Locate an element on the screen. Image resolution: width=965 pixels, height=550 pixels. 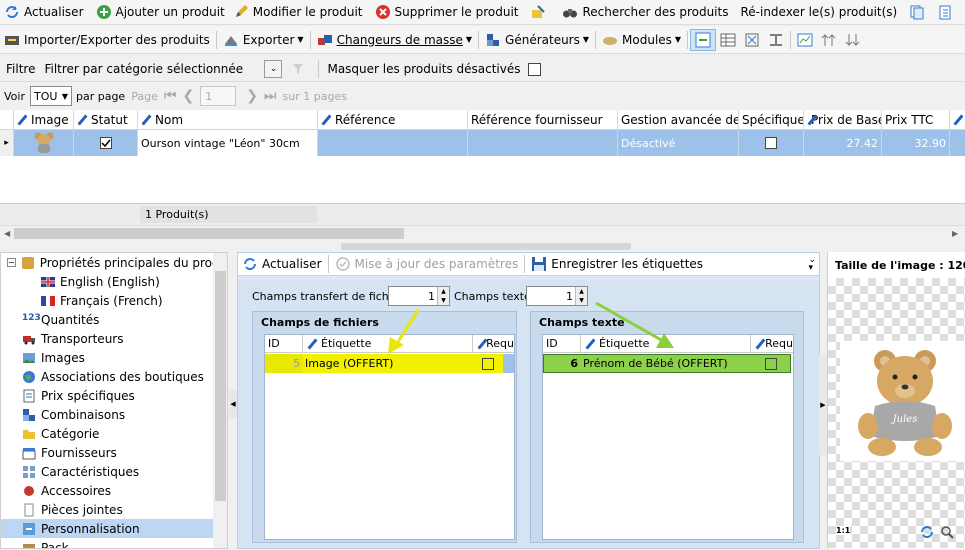
tree-scrollbar is located at coordinates (220, 400).